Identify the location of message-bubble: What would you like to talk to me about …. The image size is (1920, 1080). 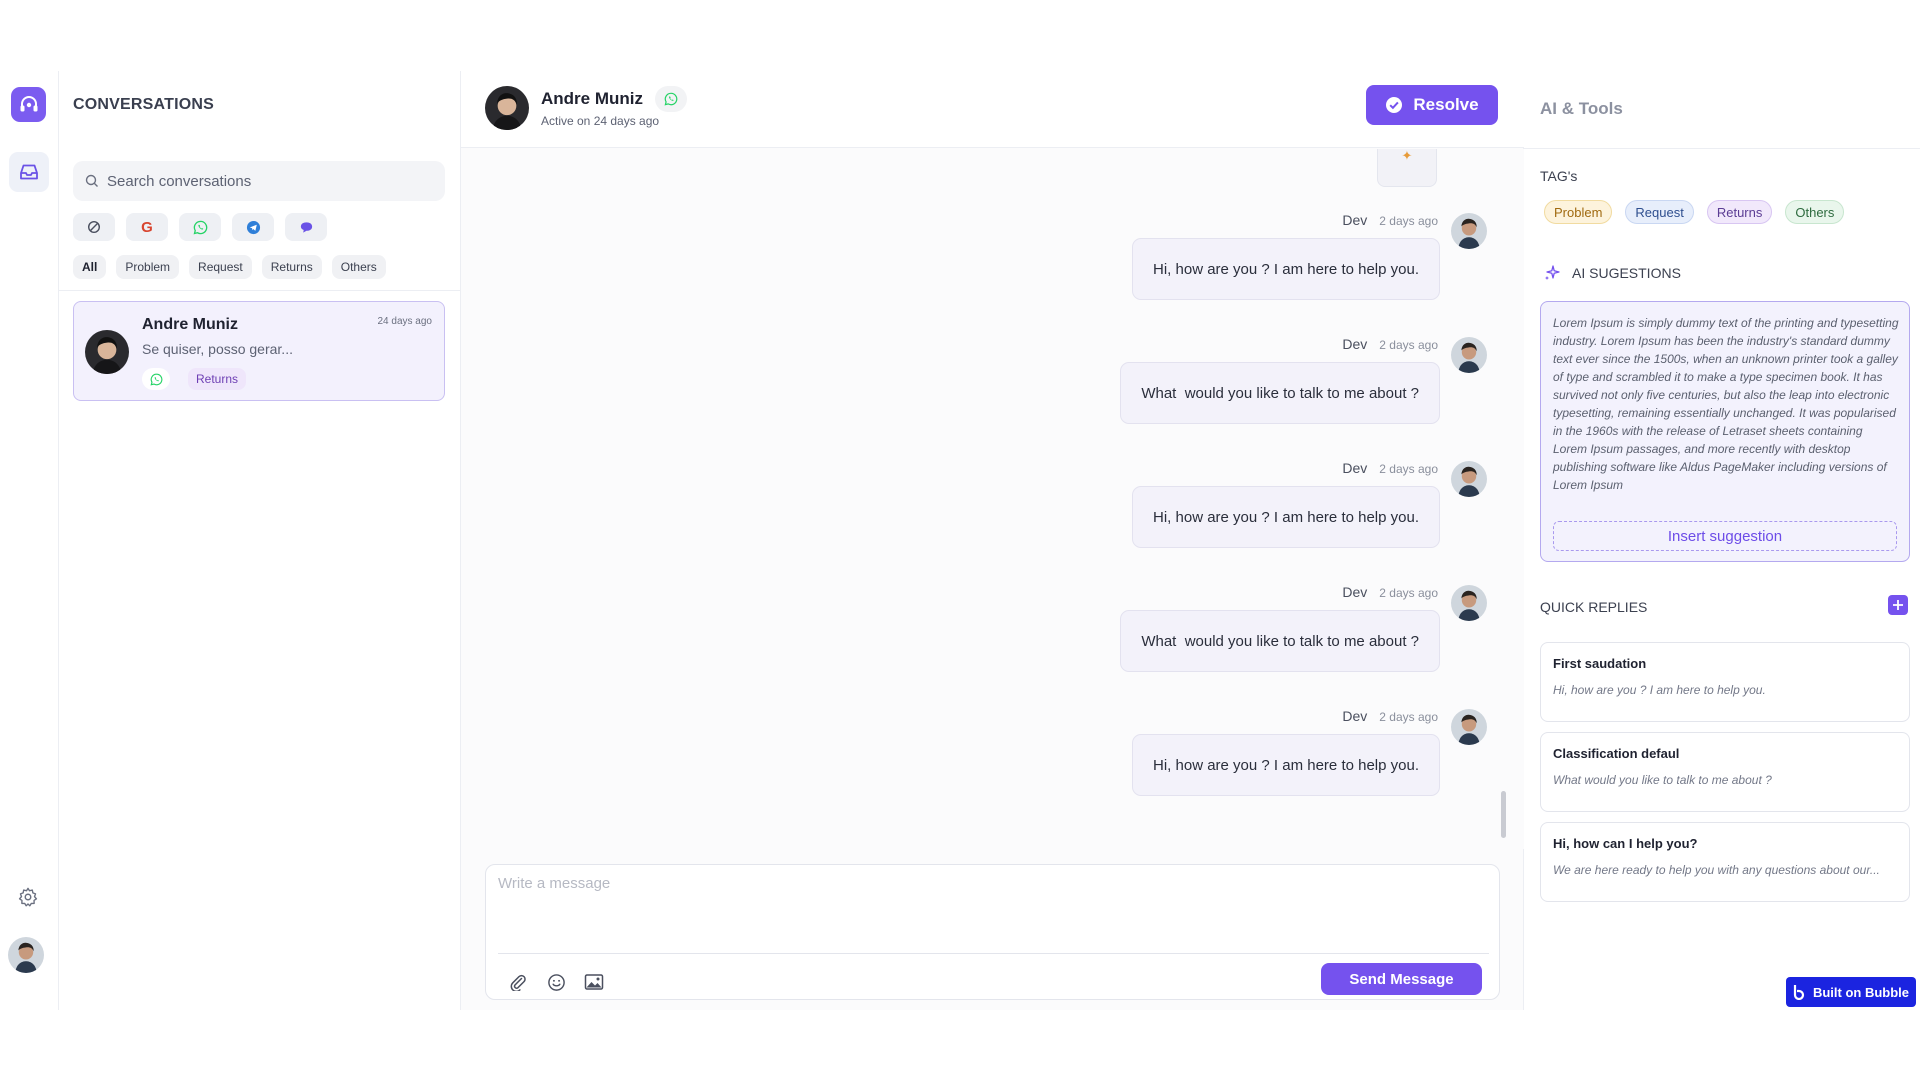
(1280, 641).